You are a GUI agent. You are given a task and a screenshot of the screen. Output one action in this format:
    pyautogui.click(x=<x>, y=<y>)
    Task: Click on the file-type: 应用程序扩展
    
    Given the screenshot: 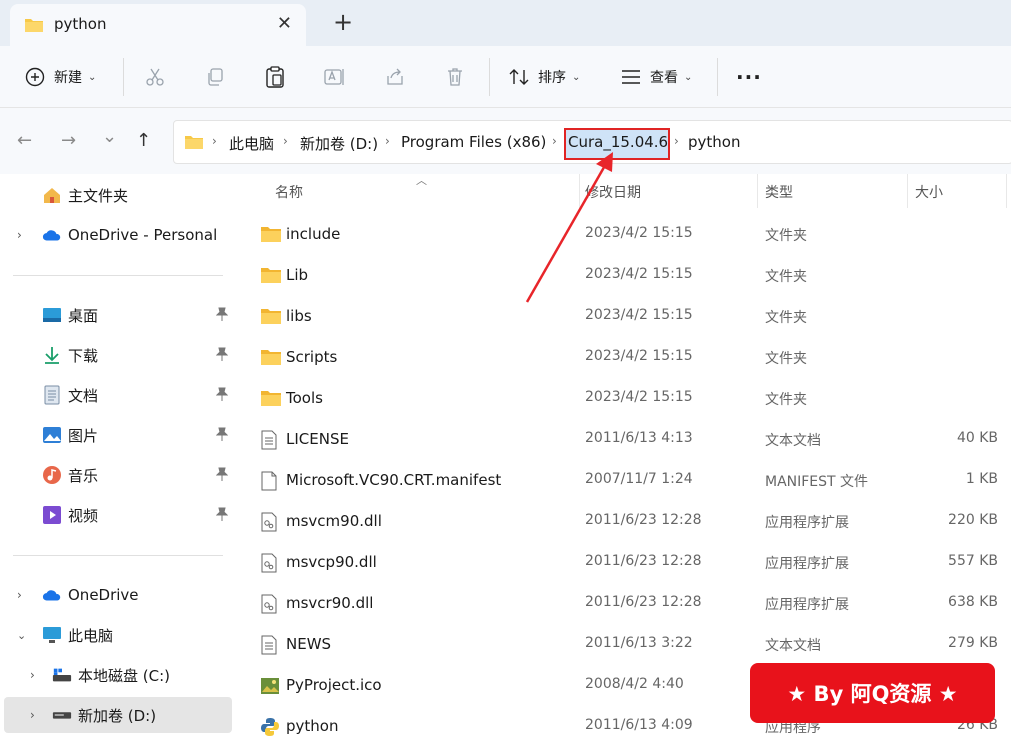 What is the action you would take?
    pyautogui.click(x=807, y=523)
    